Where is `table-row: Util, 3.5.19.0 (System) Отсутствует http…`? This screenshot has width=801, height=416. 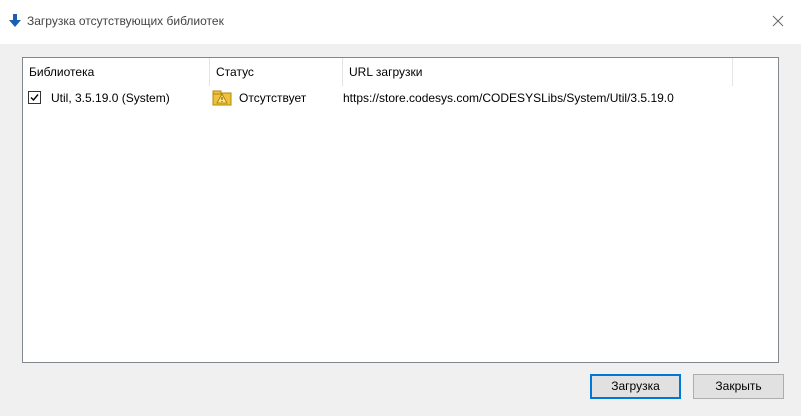 table-row: Util, 3.5.19.0 (System) Отсутствует http… is located at coordinates (400, 98).